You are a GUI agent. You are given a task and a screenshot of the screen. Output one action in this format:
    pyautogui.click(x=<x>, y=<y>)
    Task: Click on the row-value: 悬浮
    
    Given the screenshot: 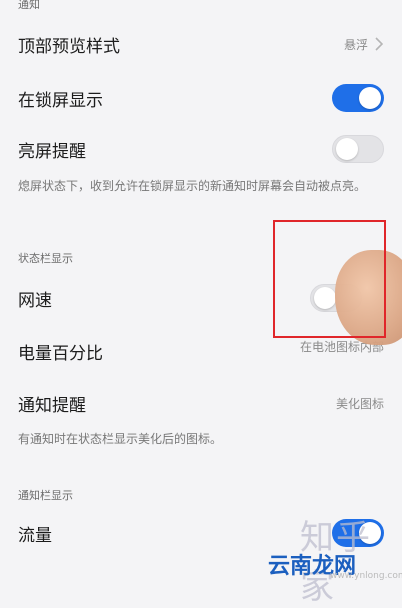 What is the action you would take?
    pyautogui.click(x=364, y=44)
    